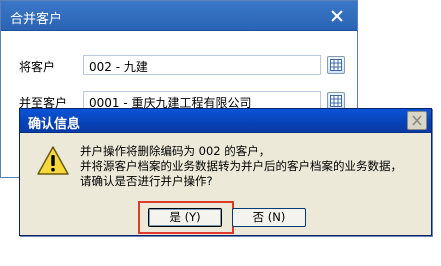  Describe the element at coordinates (179, 16) in the screenshot. I see `merge-dialog-titlebar: 合并客户` at that location.